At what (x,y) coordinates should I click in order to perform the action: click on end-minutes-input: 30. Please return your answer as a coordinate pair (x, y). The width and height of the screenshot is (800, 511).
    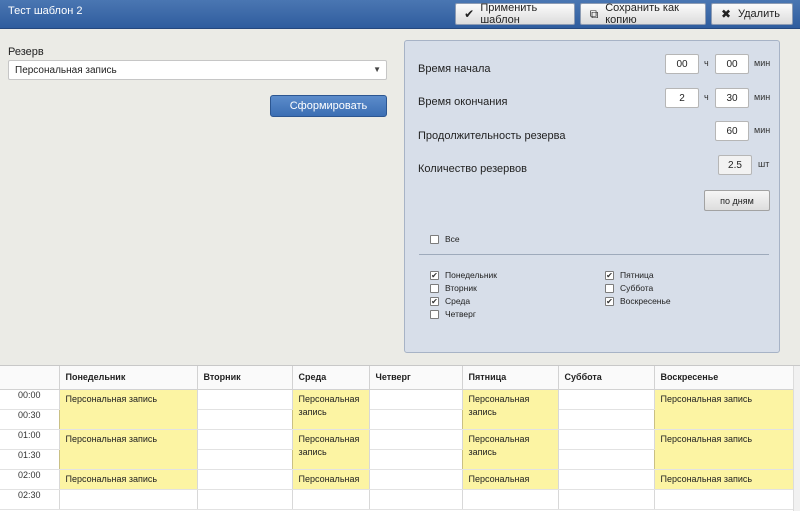
    Looking at the image, I should click on (732, 98).